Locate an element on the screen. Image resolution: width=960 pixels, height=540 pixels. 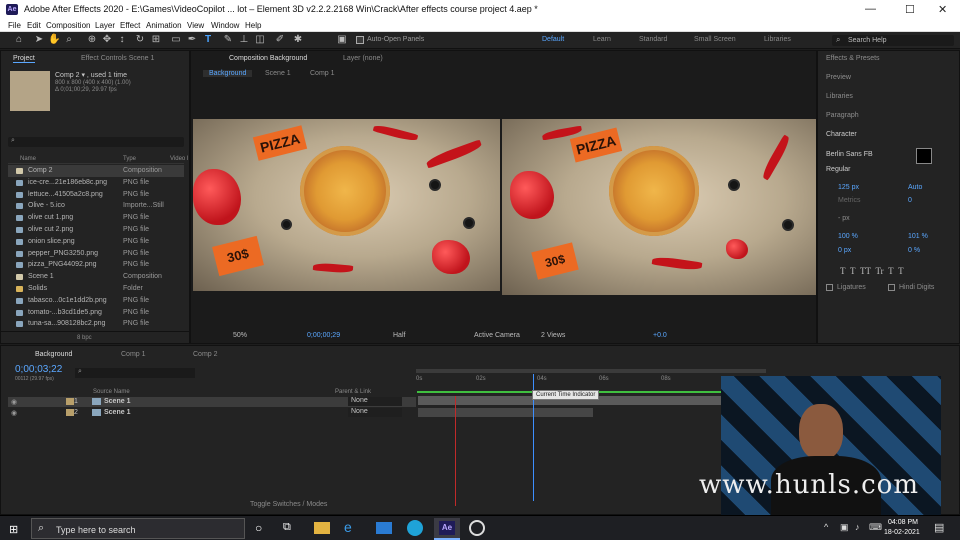
selection-tool-icon: ➤ is located at coordinates (39, 40).